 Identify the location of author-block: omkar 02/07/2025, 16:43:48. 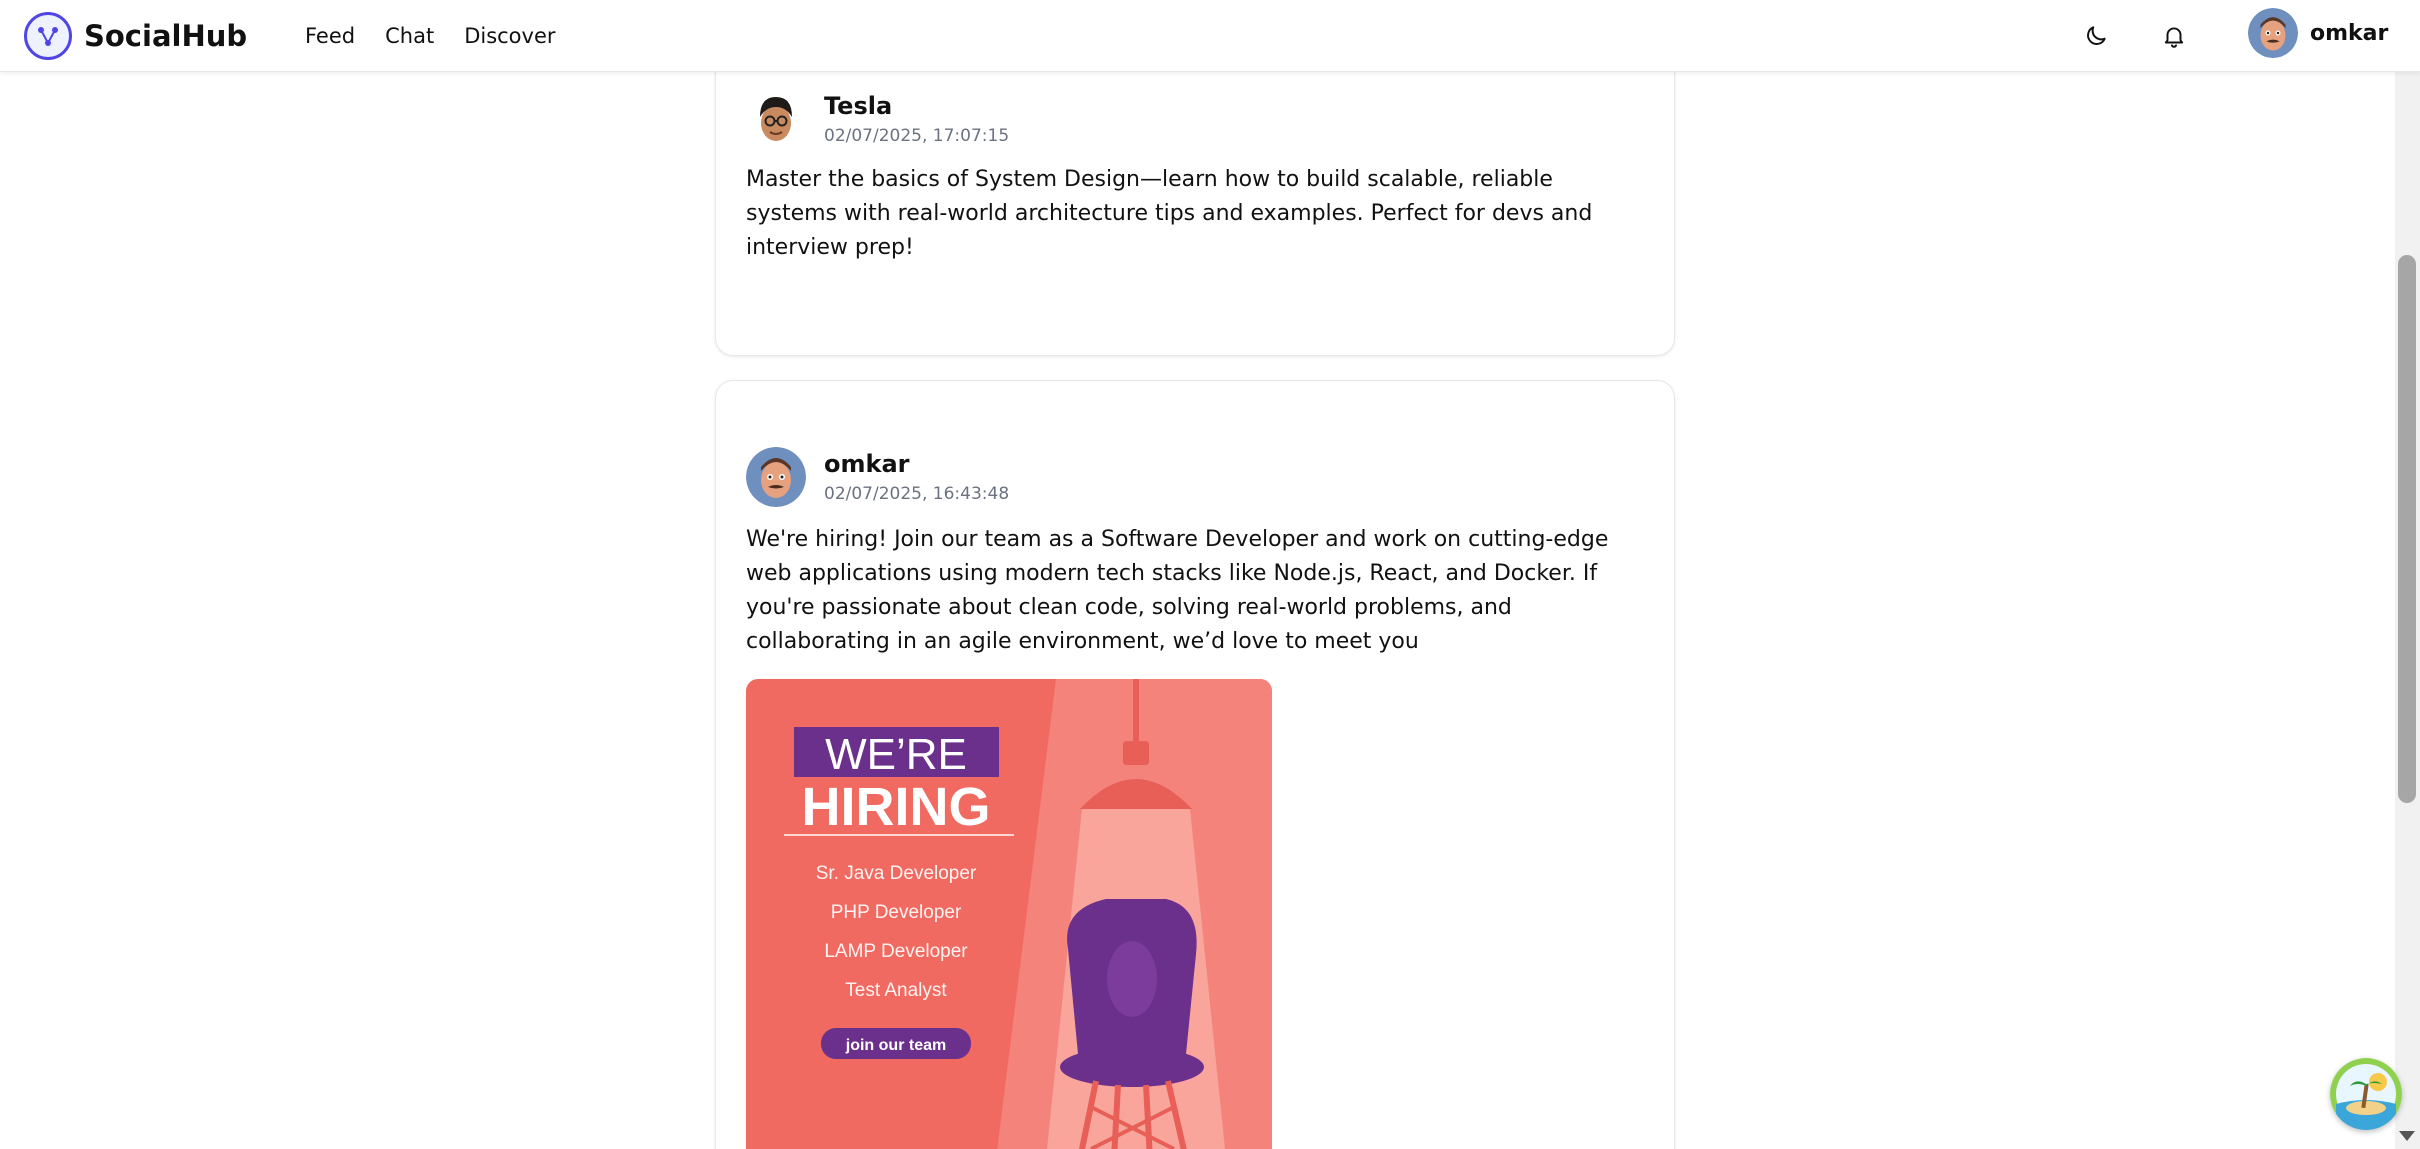
(916, 477).